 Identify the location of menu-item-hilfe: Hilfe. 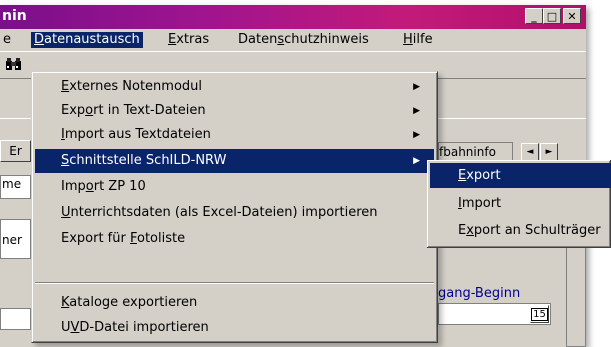
(418, 40).